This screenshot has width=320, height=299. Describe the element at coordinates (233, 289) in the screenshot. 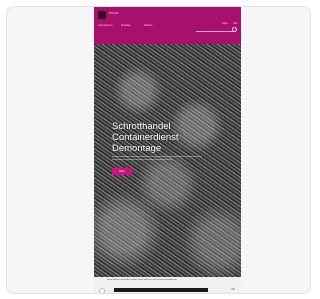

I see `cookie-ok-button: OK` at that location.